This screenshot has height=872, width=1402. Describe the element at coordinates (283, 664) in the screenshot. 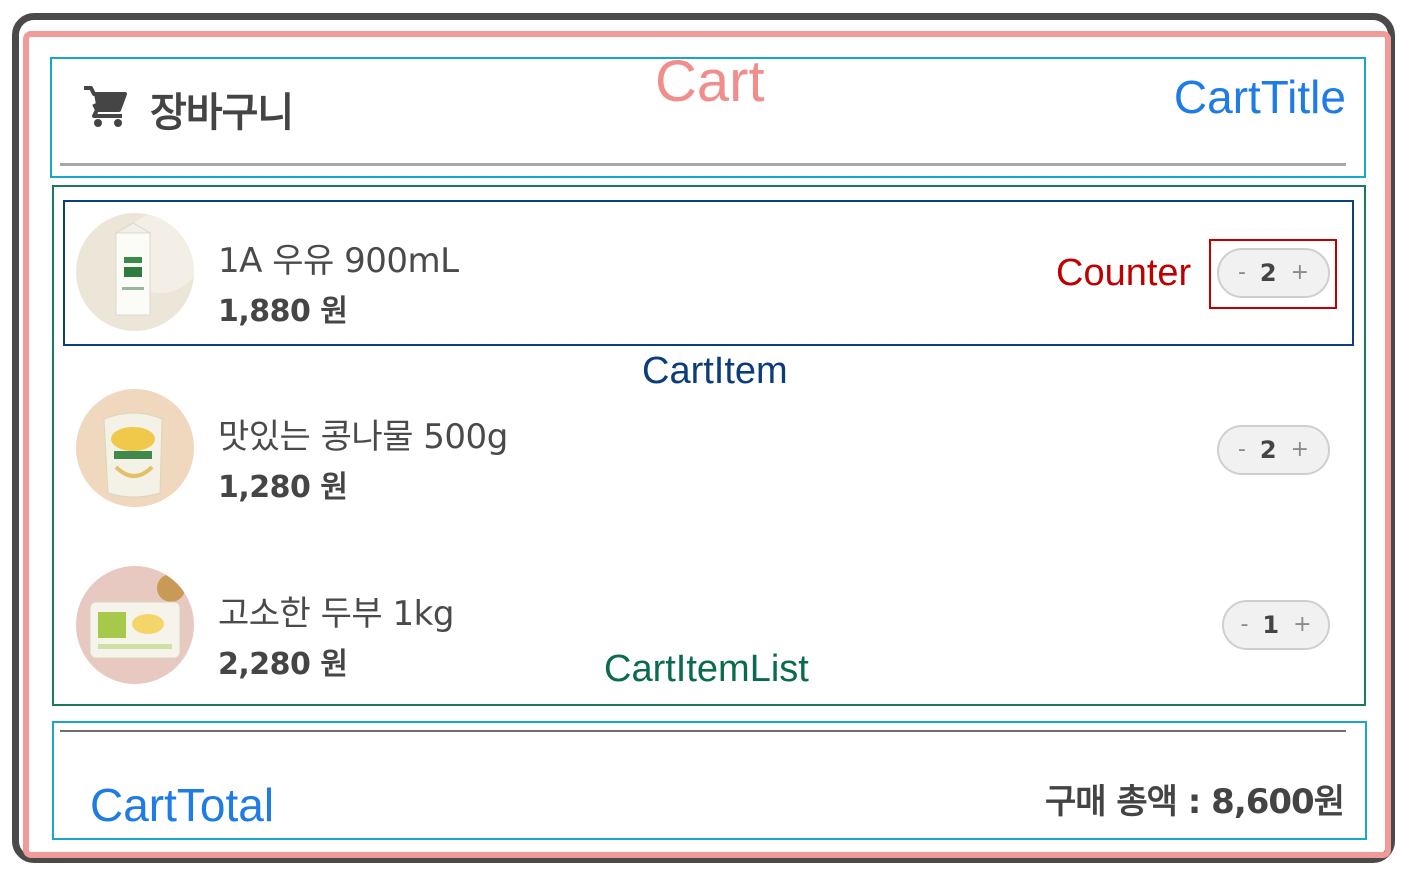

I see `cart-item-price: 2,280 원` at that location.